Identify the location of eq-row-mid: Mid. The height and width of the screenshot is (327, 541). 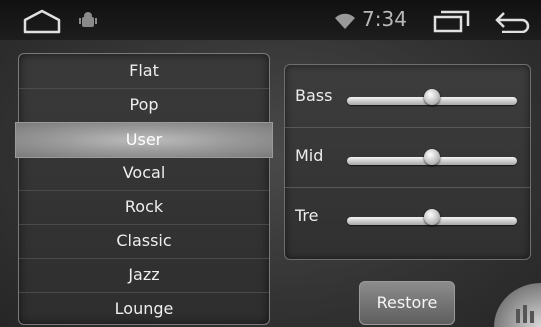
(407, 158).